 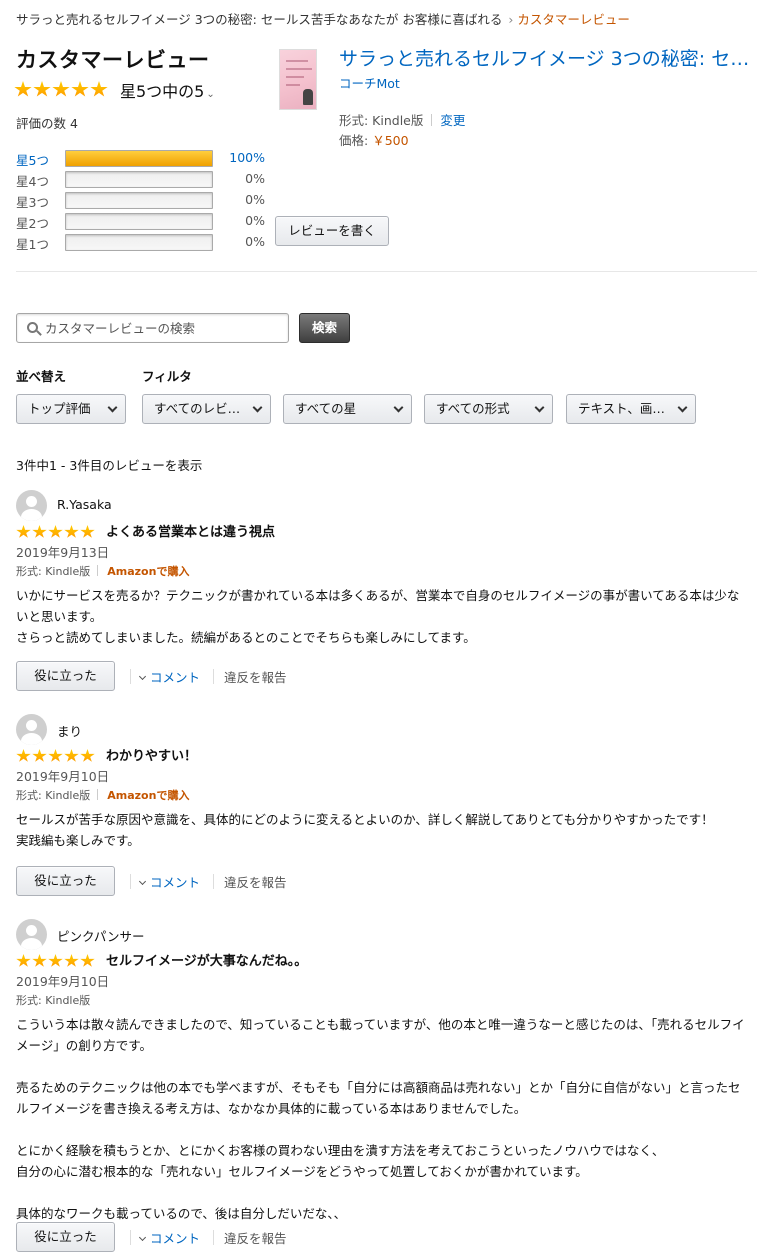 What do you see at coordinates (452, 120) in the screenshot?
I see `change-format-link: 変更` at bounding box center [452, 120].